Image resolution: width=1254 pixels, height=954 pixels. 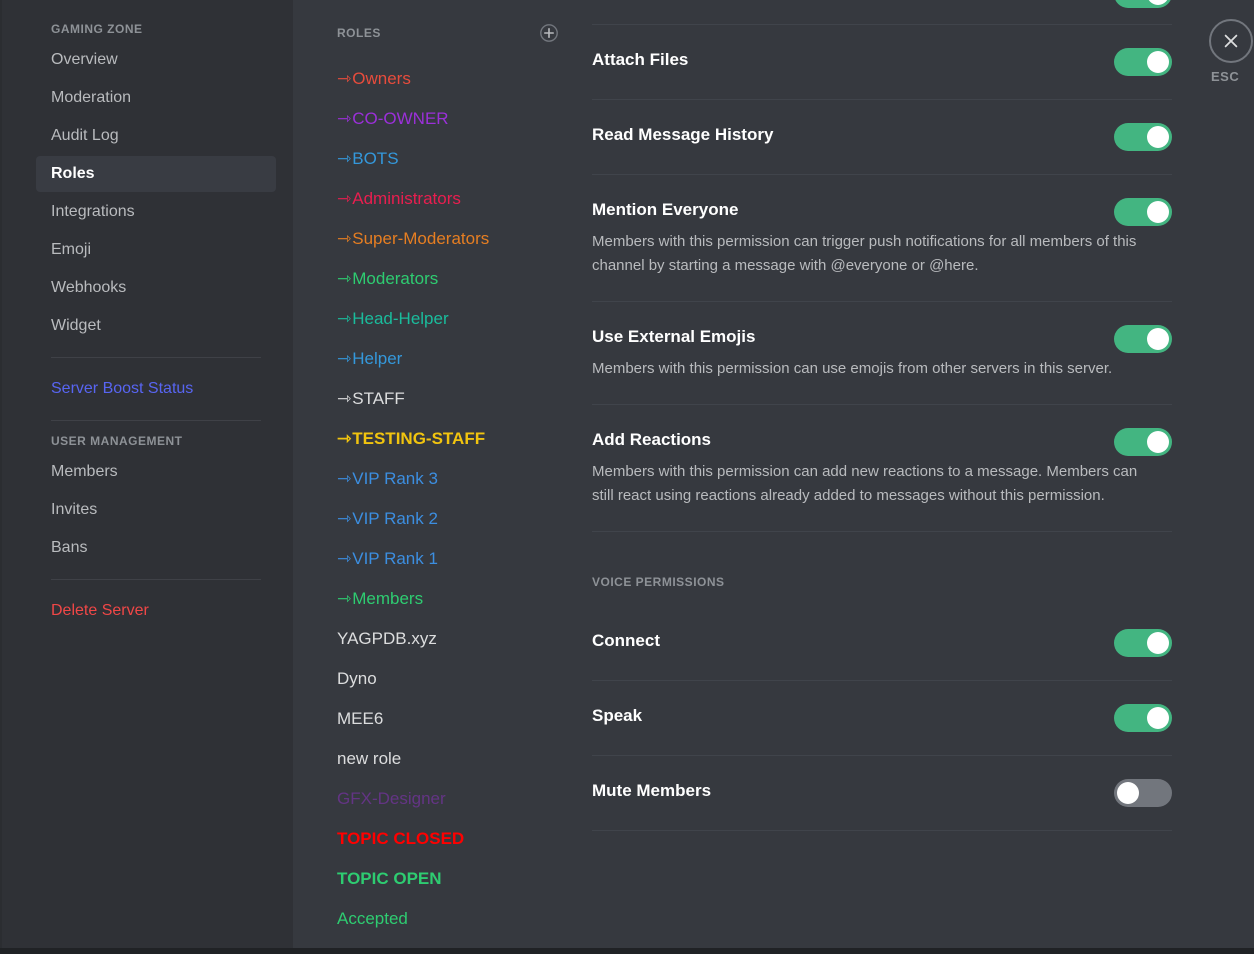 What do you see at coordinates (1, 477) in the screenshot?
I see `sidebar-left-edge` at bounding box center [1, 477].